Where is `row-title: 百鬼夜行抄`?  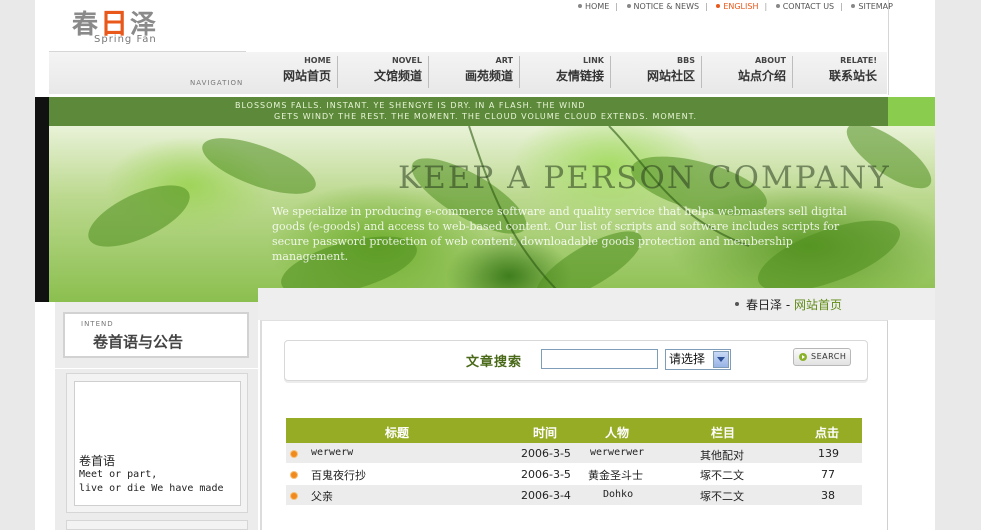
row-title: 百鬼夜行抄 is located at coordinates (338, 475).